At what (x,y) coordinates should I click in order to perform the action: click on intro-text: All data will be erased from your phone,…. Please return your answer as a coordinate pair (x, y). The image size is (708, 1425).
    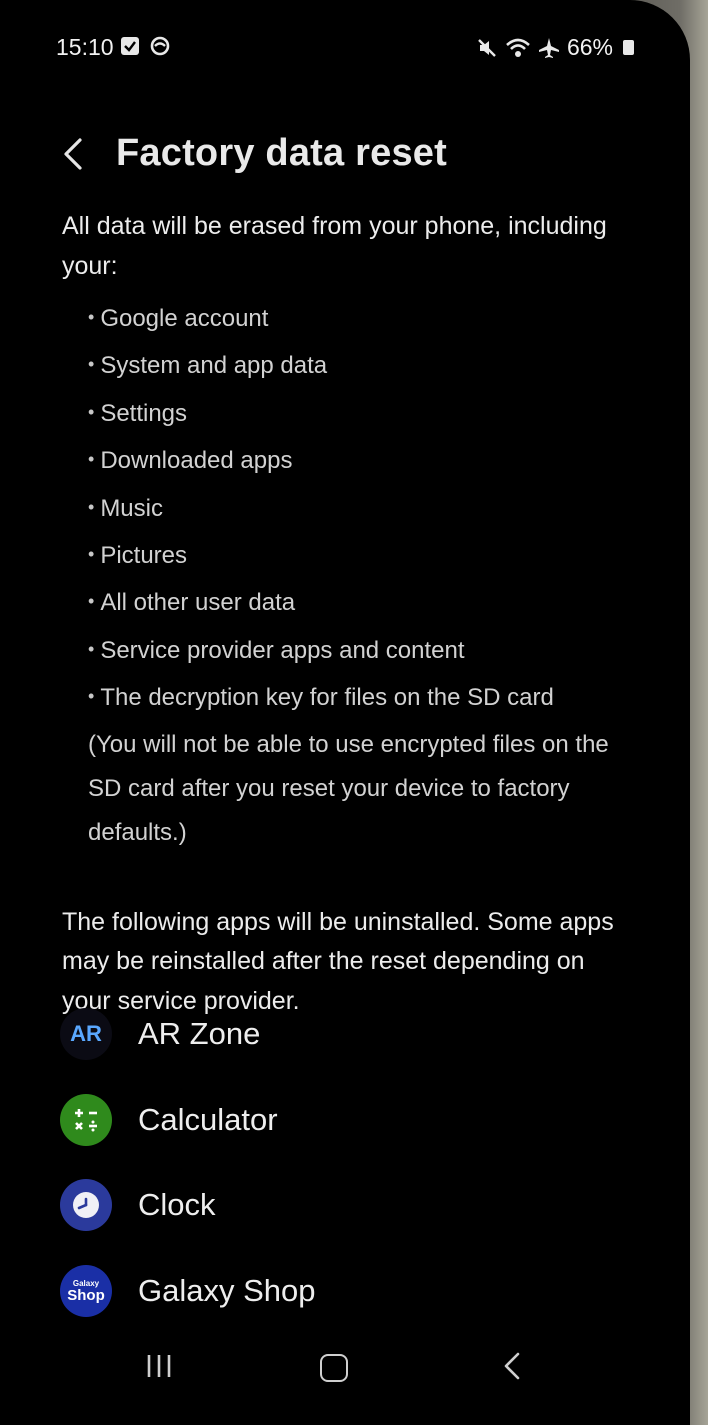
    Looking at the image, I should click on (334, 246).